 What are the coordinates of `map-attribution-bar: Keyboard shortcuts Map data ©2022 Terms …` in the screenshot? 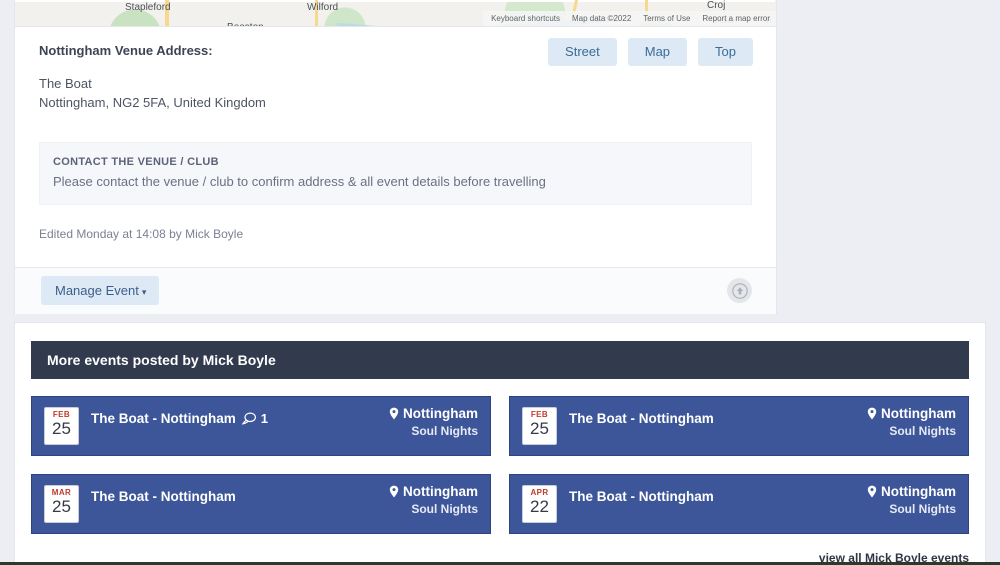 It's located at (629, 18).